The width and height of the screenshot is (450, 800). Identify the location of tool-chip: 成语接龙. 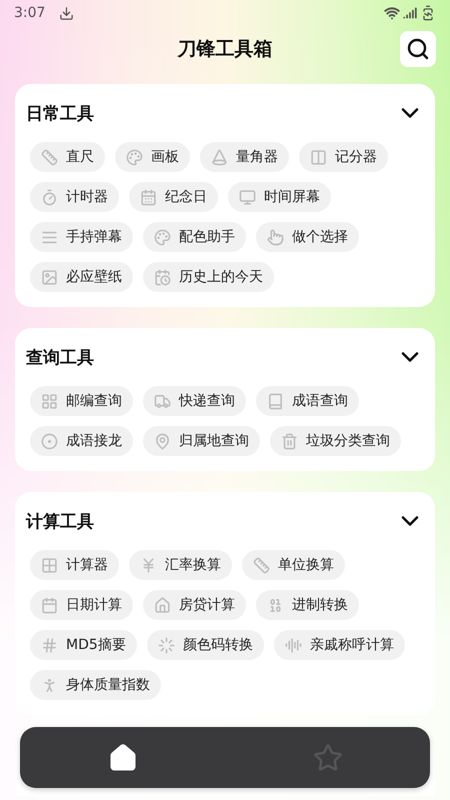
(81, 441).